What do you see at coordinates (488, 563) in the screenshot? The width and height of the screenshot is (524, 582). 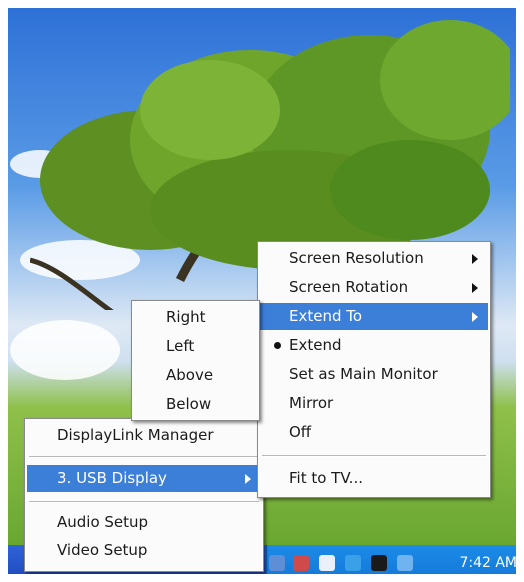 I see `taskbar-clock: 7:42 AM` at bounding box center [488, 563].